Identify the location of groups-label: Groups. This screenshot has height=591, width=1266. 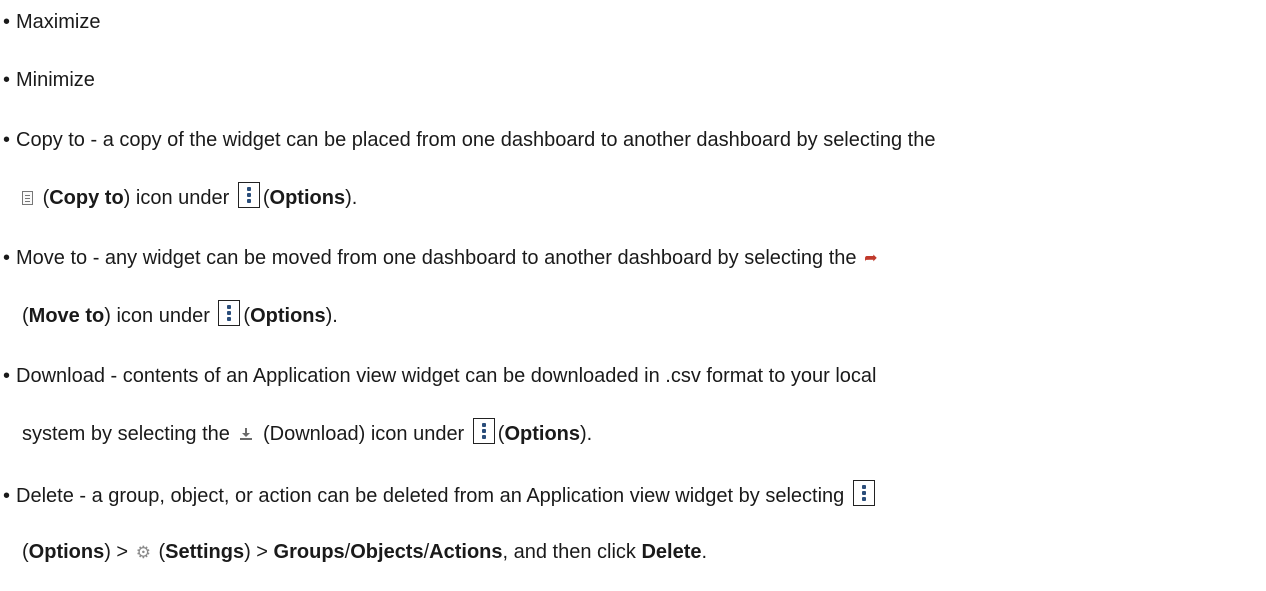
(309, 552).